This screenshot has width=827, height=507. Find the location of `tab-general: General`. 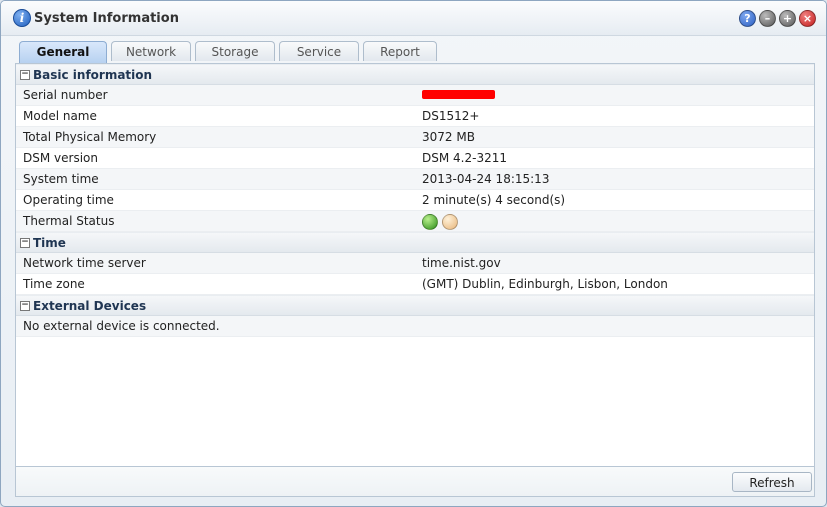

tab-general: General is located at coordinates (63, 52).